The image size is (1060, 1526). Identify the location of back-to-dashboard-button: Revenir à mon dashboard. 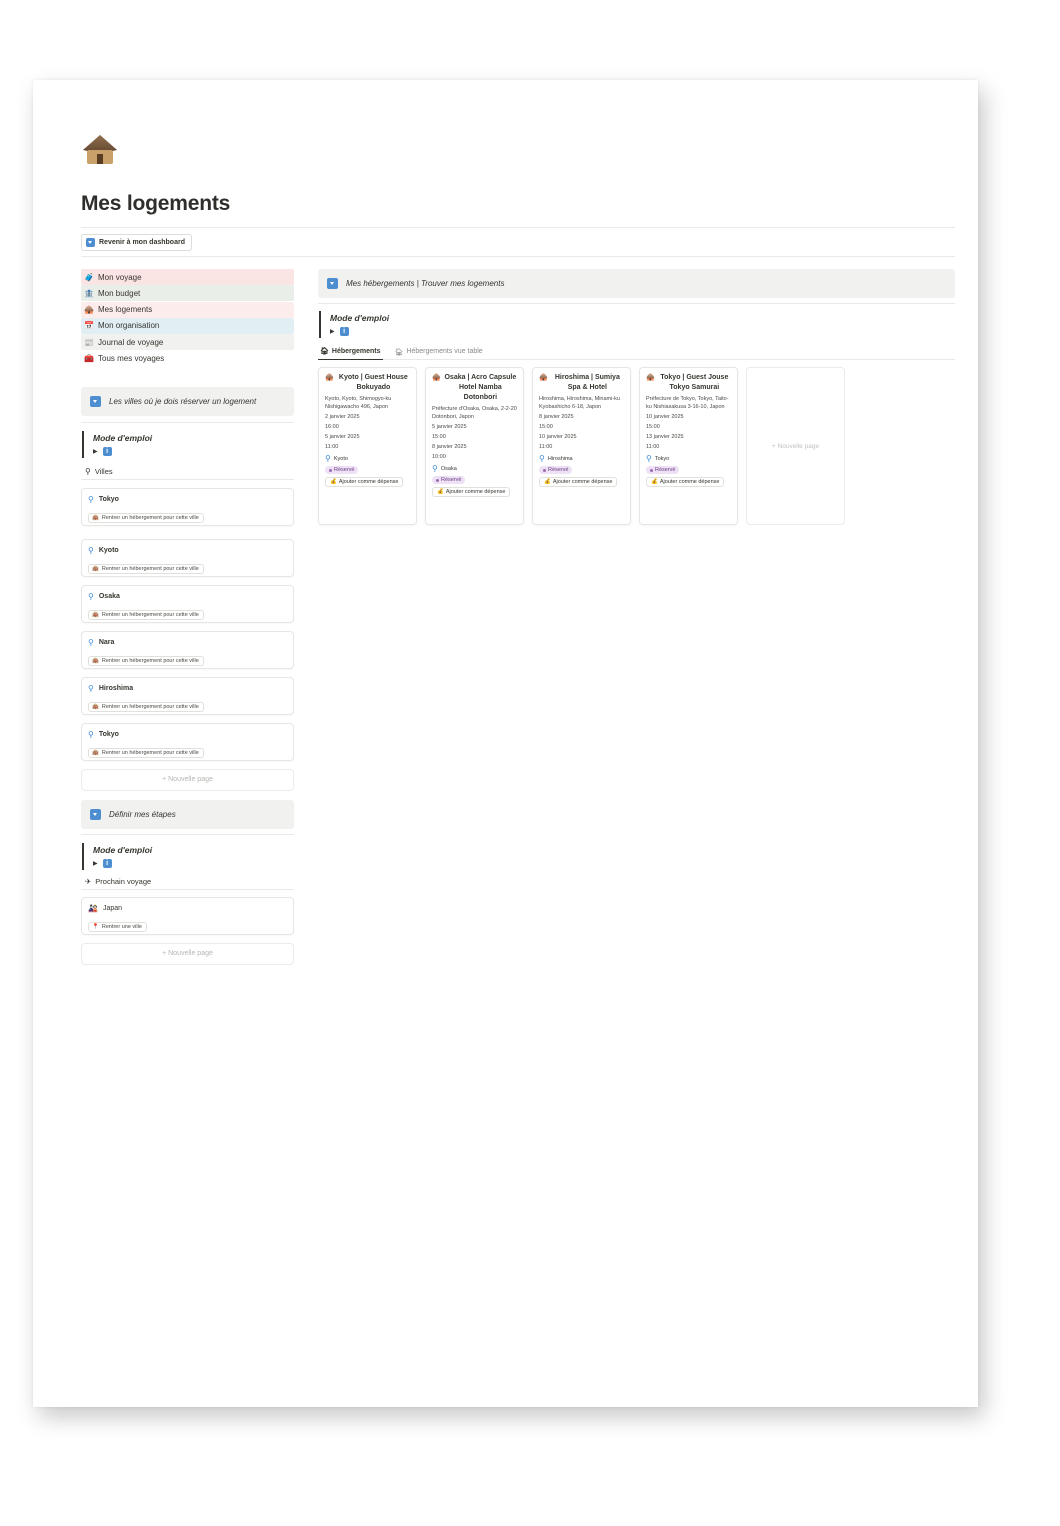
(136, 242).